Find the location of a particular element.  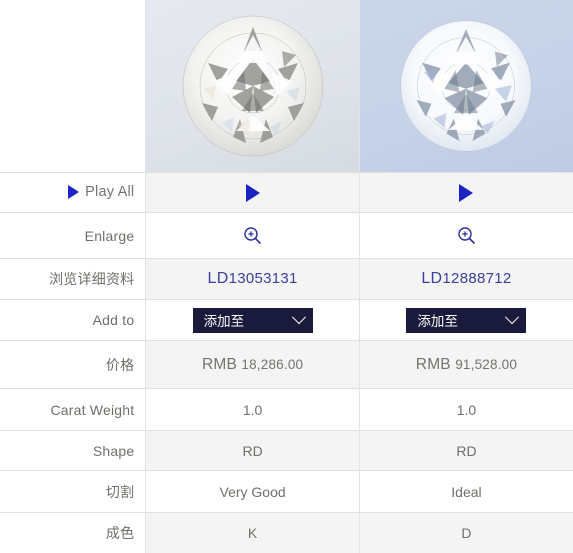

row-price: 价格 RMB 18,286.00 RMB 91,528.00 is located at coordinates (286, 364).